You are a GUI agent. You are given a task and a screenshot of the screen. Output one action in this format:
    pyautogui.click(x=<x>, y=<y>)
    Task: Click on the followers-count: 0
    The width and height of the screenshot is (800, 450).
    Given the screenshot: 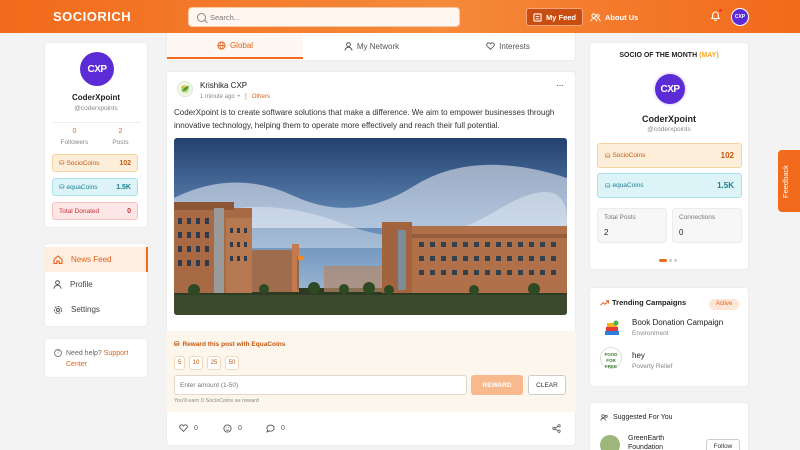 What is the action you would take?
    pyautogui.click(x=74, y=131)
    